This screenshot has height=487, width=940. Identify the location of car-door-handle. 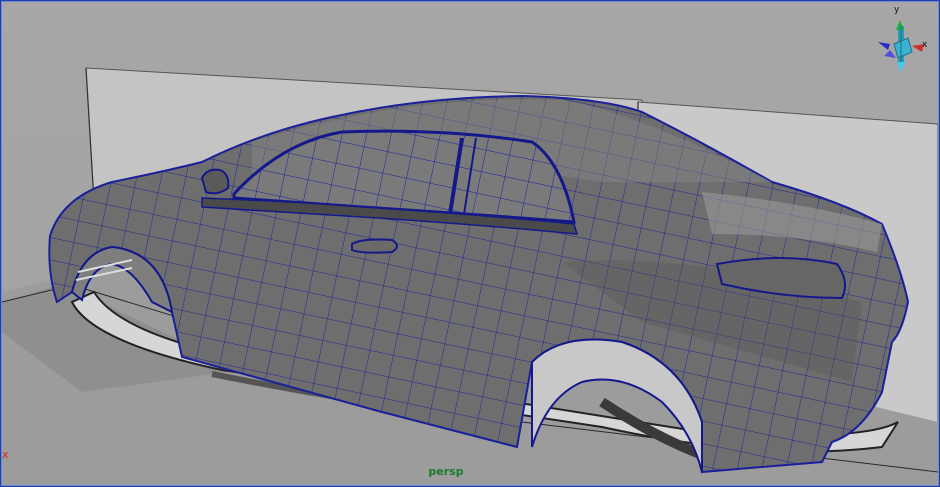
(374, 246).